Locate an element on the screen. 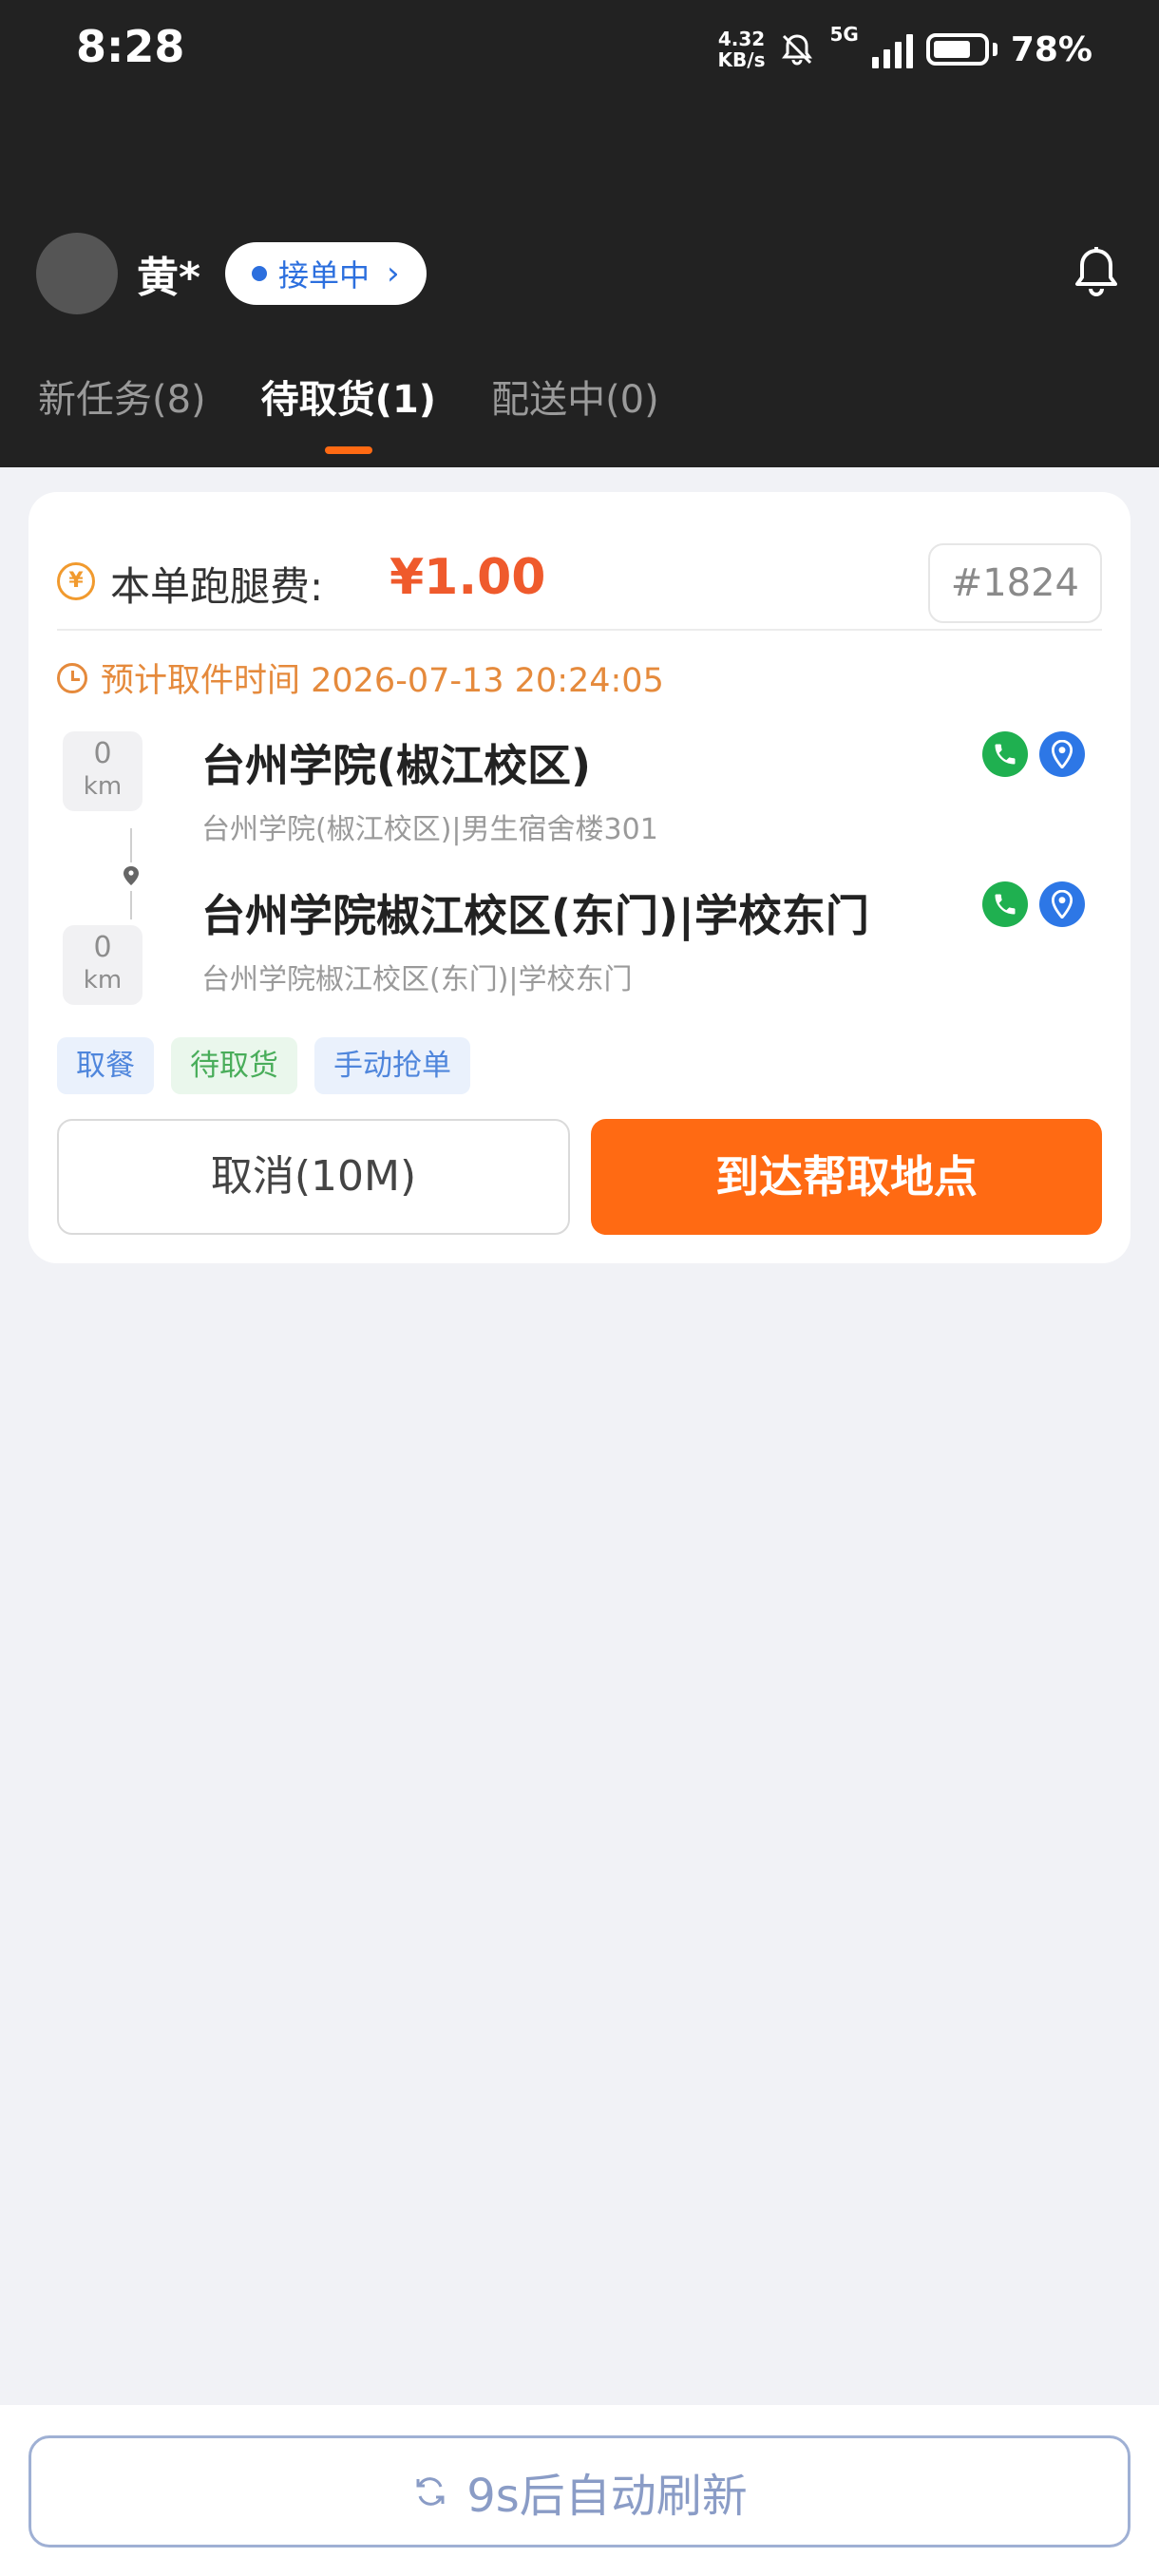 Image resolution: width=1159 pixels, height=2576 pixels. tab-awaiting-pickup: 待取货(1) is located at coordinates (348, 397).